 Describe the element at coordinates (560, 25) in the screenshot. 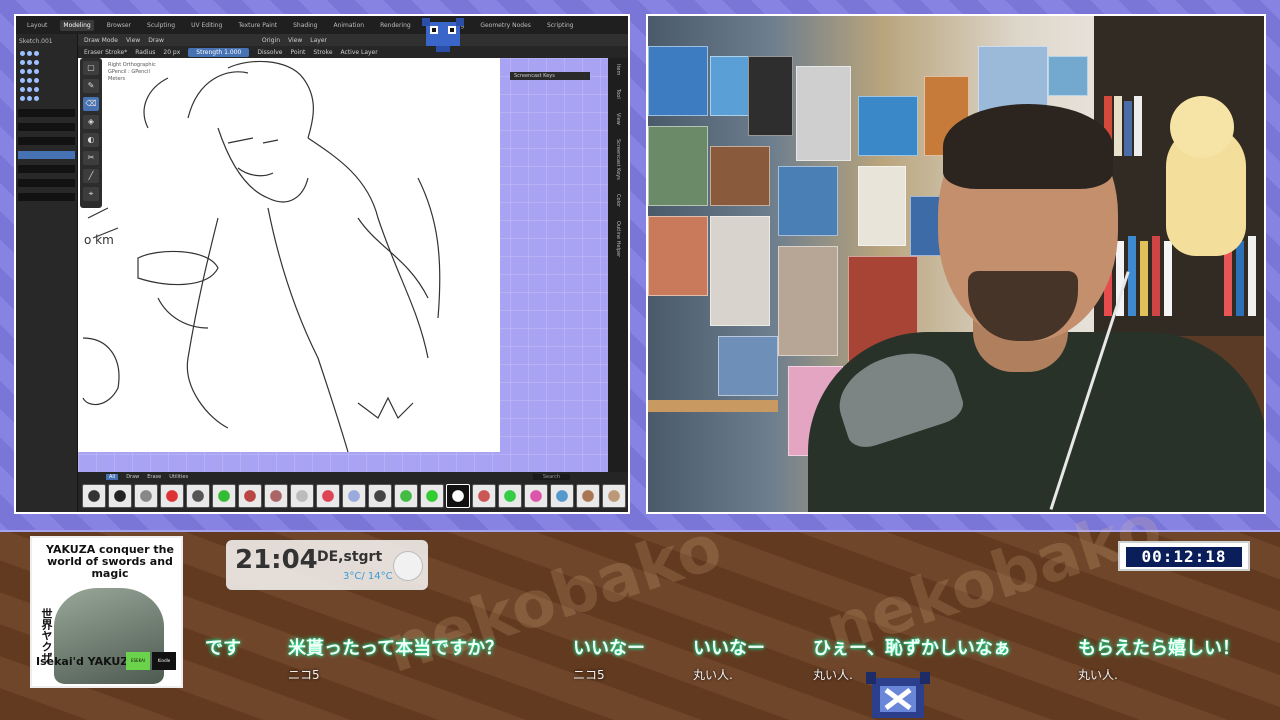

I see `tab-scripting: Scripting` at that location.